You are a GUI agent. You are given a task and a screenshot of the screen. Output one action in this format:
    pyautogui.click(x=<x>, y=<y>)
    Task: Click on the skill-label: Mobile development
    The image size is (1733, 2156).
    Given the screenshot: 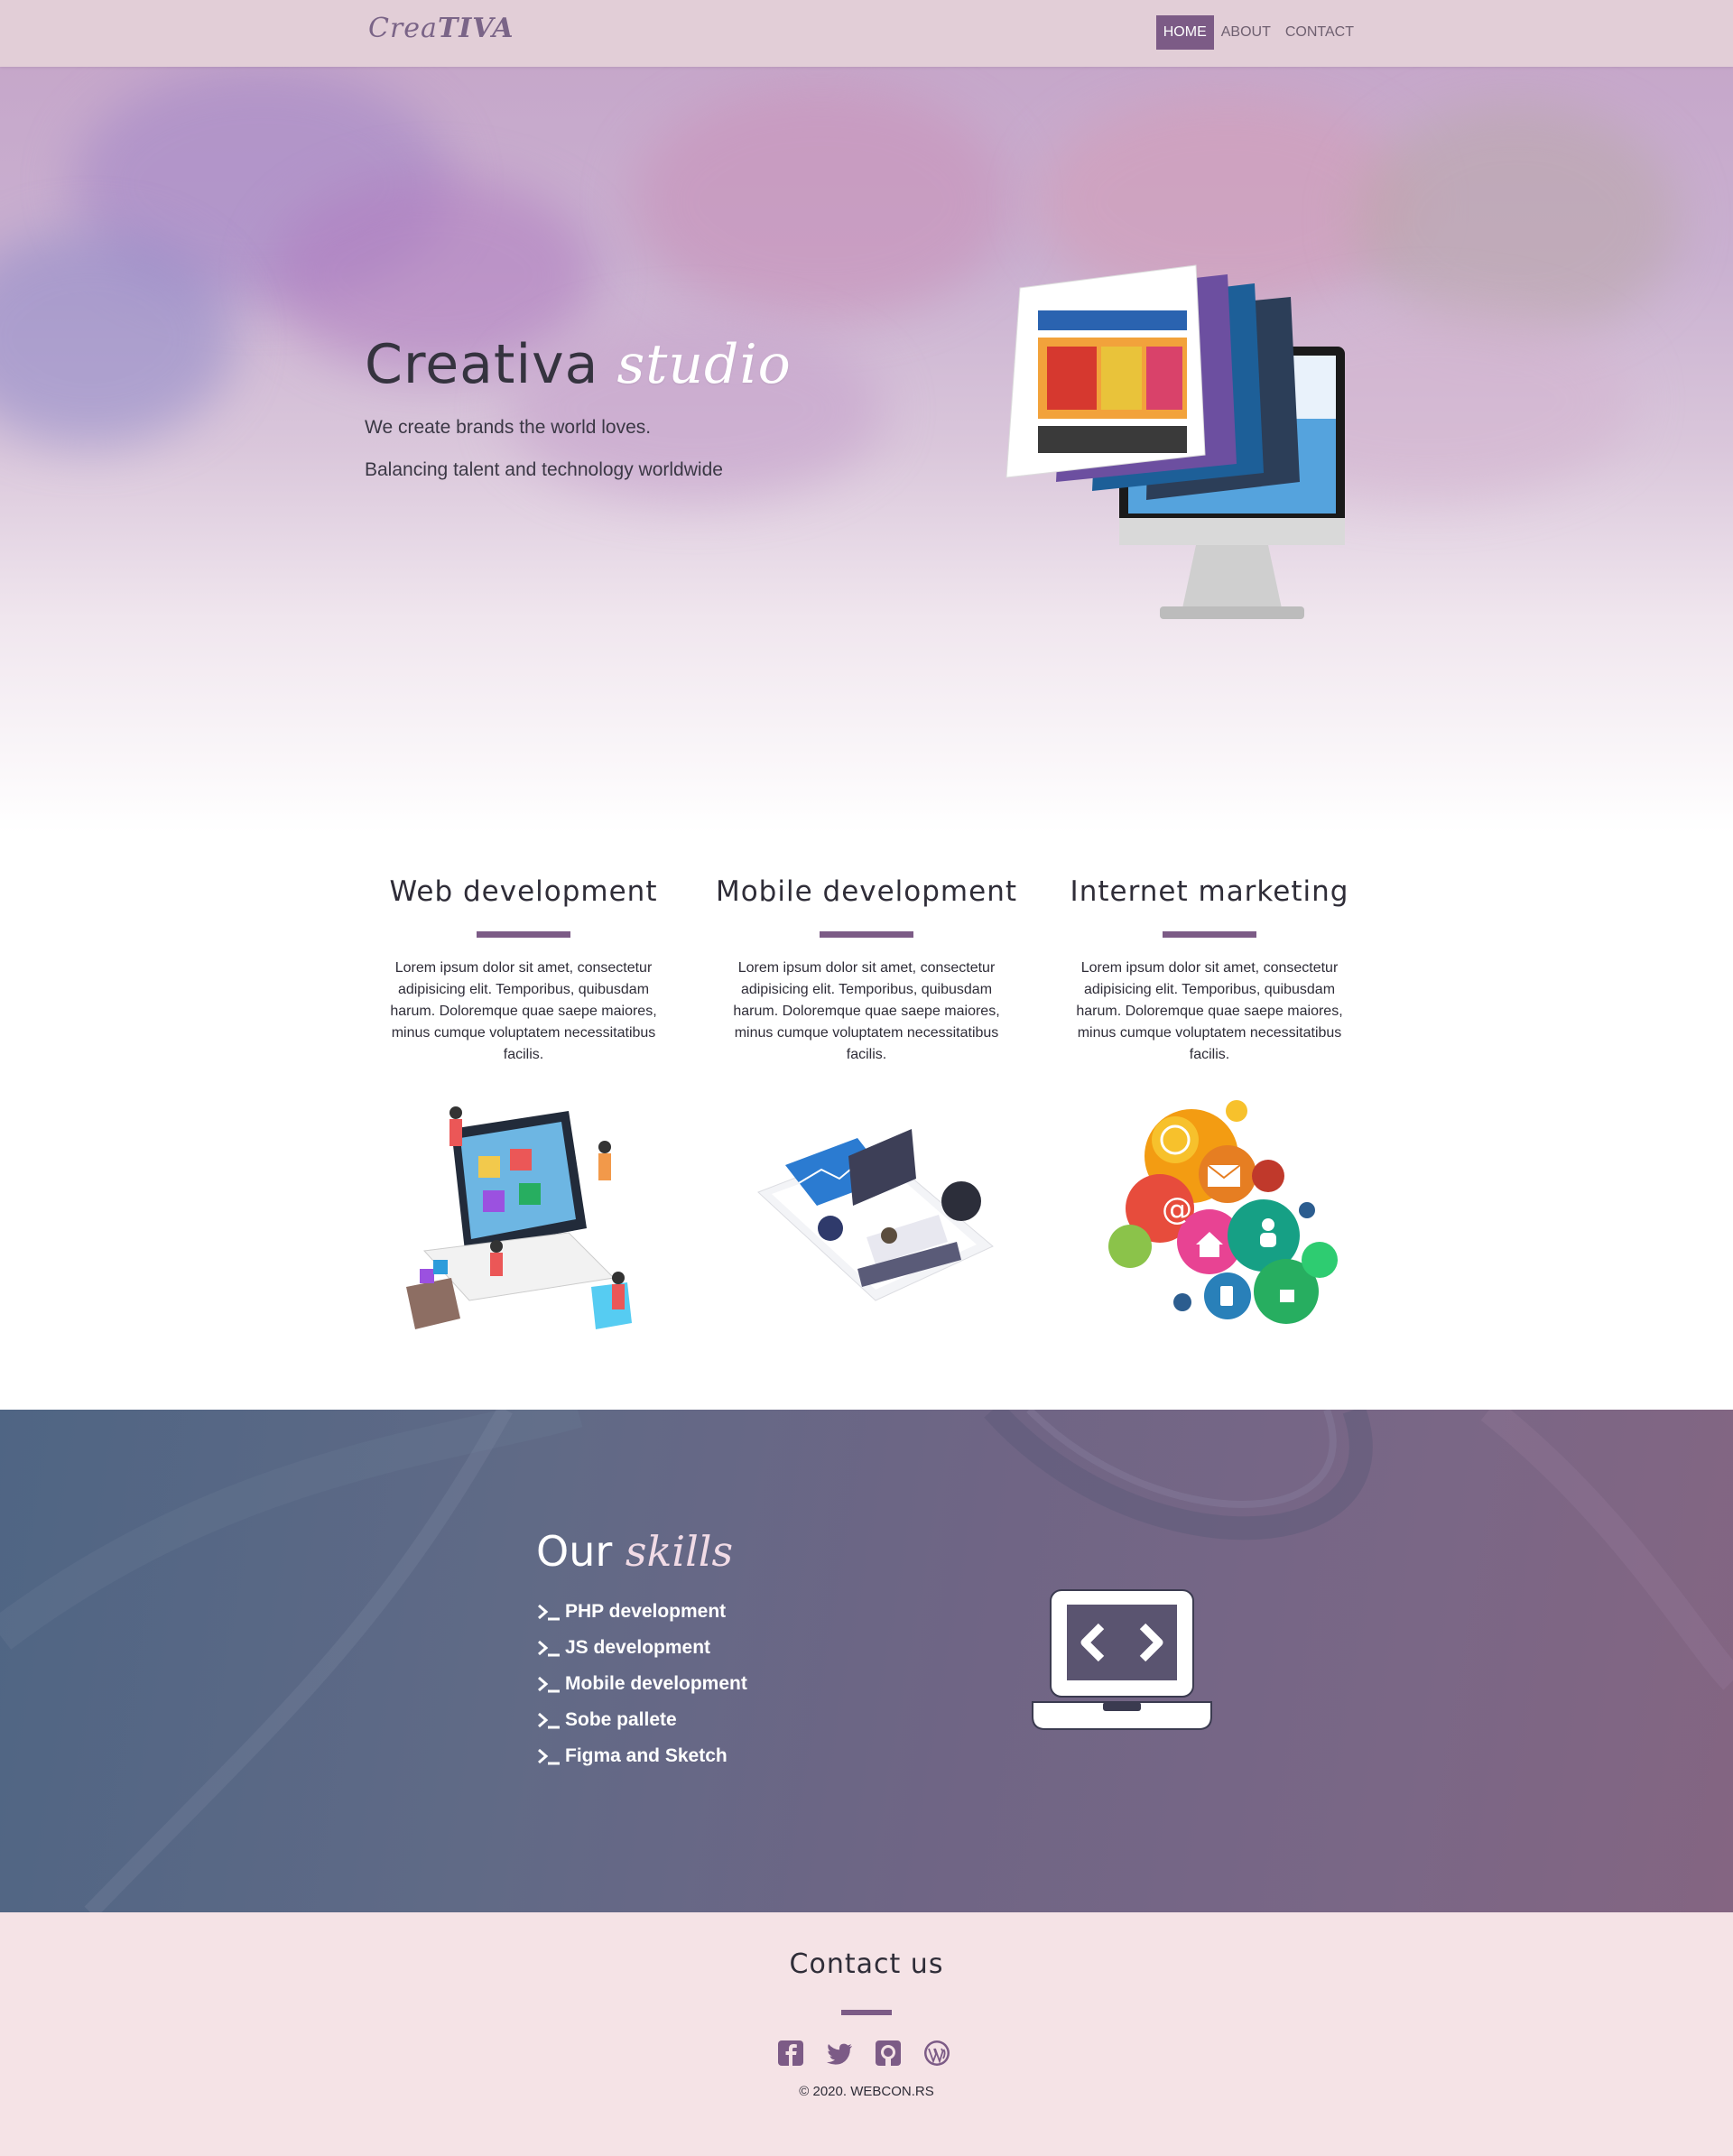 What is the action you would take?
    pyautogui.click(x=656, y=1683)
    